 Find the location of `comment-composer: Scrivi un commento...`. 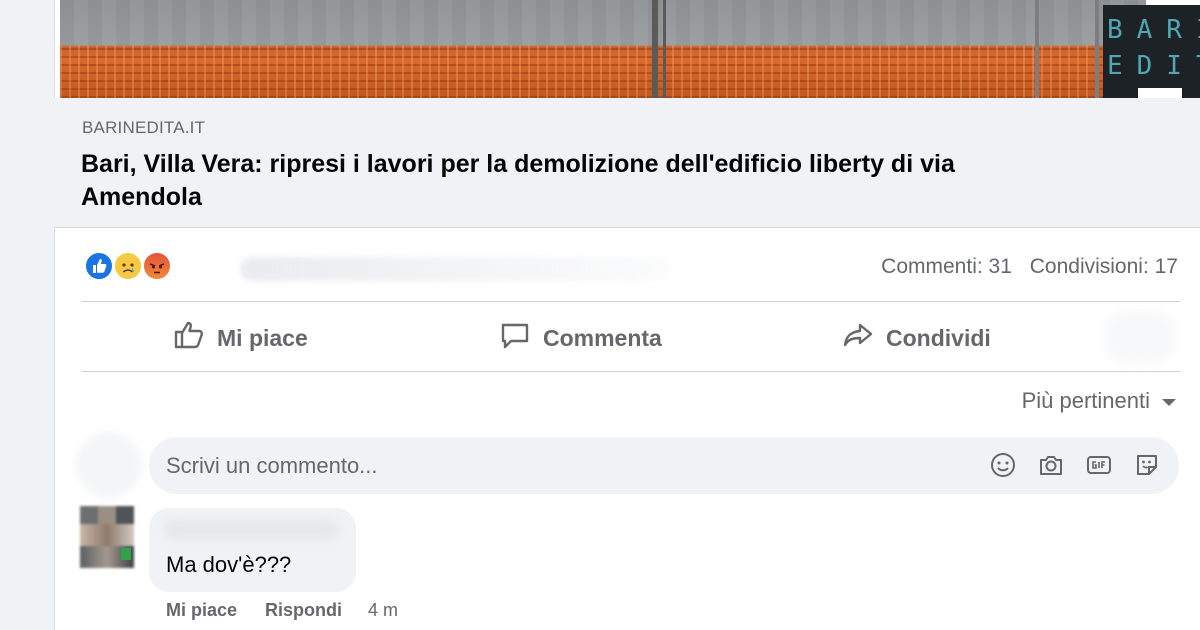

comment-composer: Scrivi un commento... is located at coordinates (664, 465).